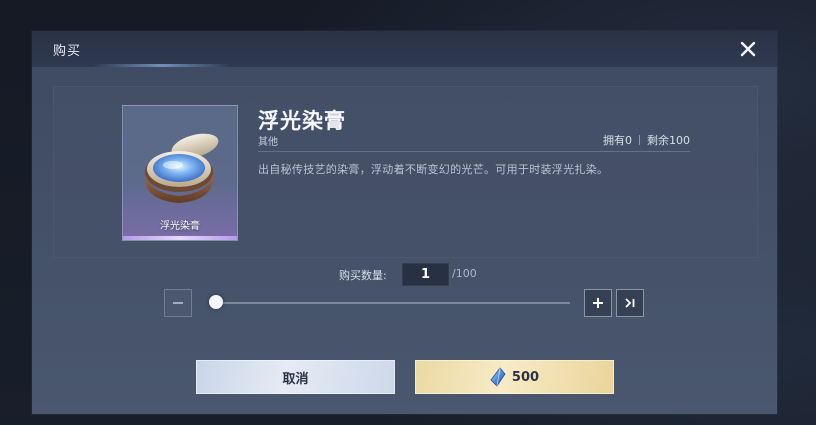 Image resolution: width=816 pixels, height=425 pixels. I want to click on plus-icon, so click(598, 303).